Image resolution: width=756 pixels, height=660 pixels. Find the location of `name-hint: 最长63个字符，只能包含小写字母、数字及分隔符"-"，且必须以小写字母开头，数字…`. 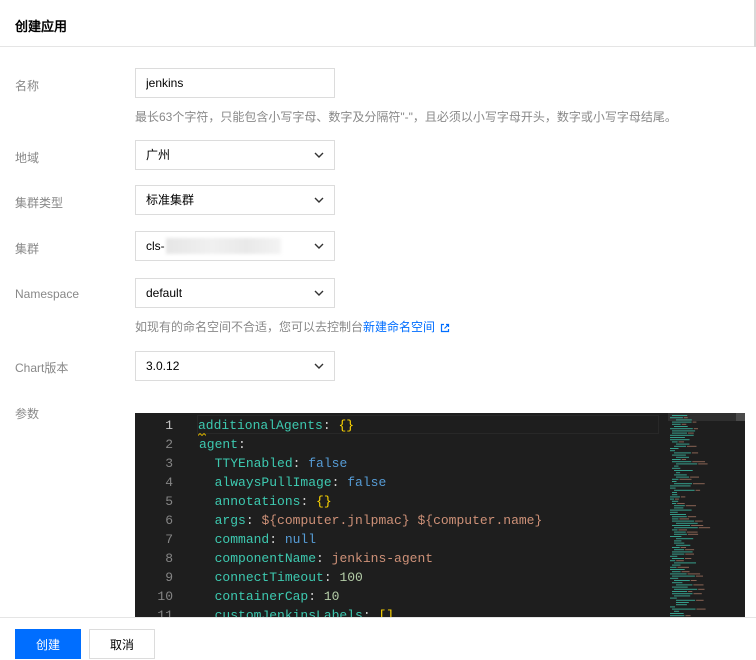

name-hint: 最长63个字符，只能包含小写字母、数字及分隔符"-"，且必须以小写字母开头，数字… is located at coordinates (406, 117).